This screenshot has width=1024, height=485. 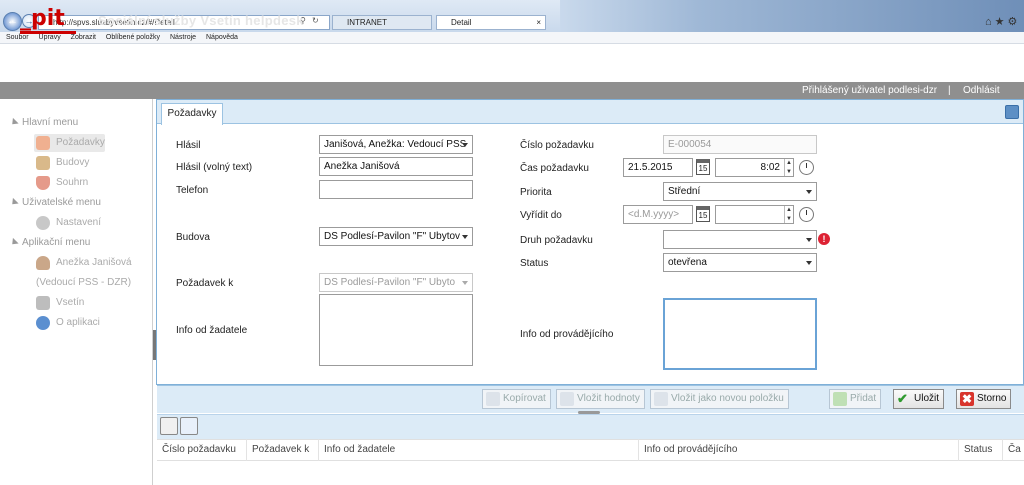 I want to click on priorita-label: Priorita, so click(x=536, y=192).